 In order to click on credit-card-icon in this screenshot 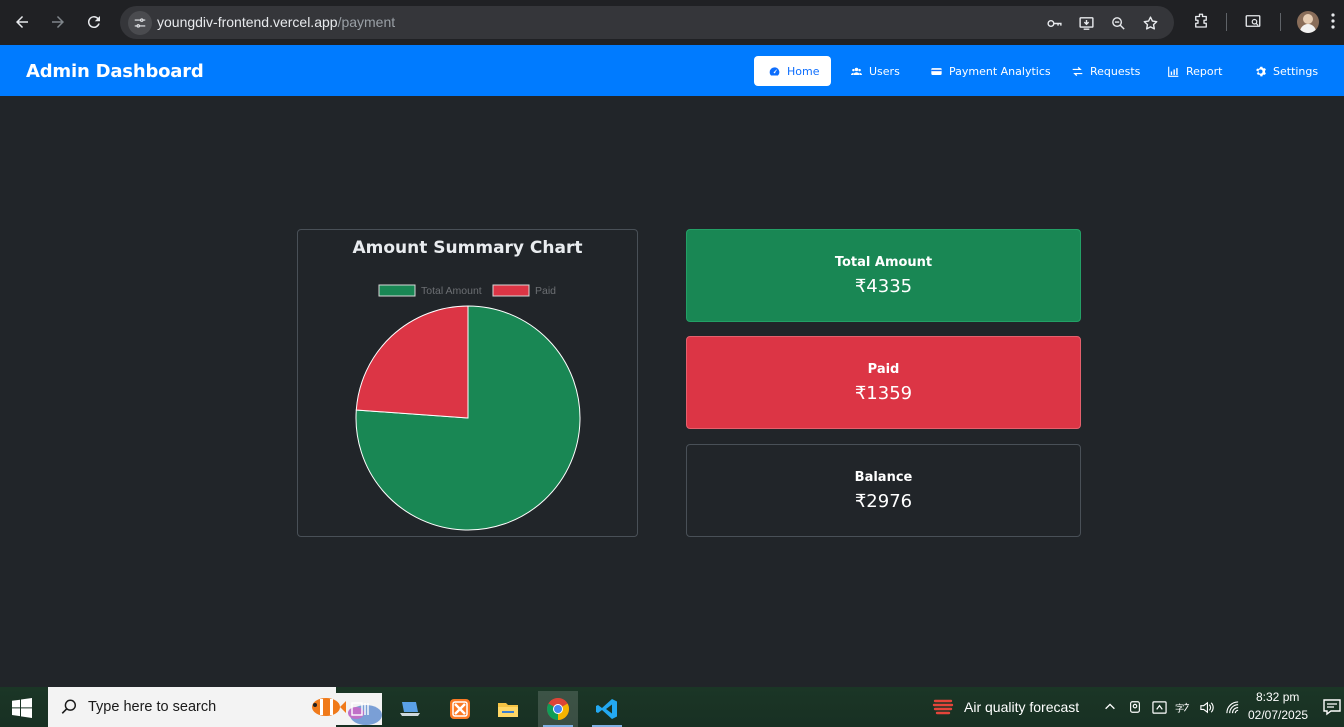, I will do `click(936, 71)`.